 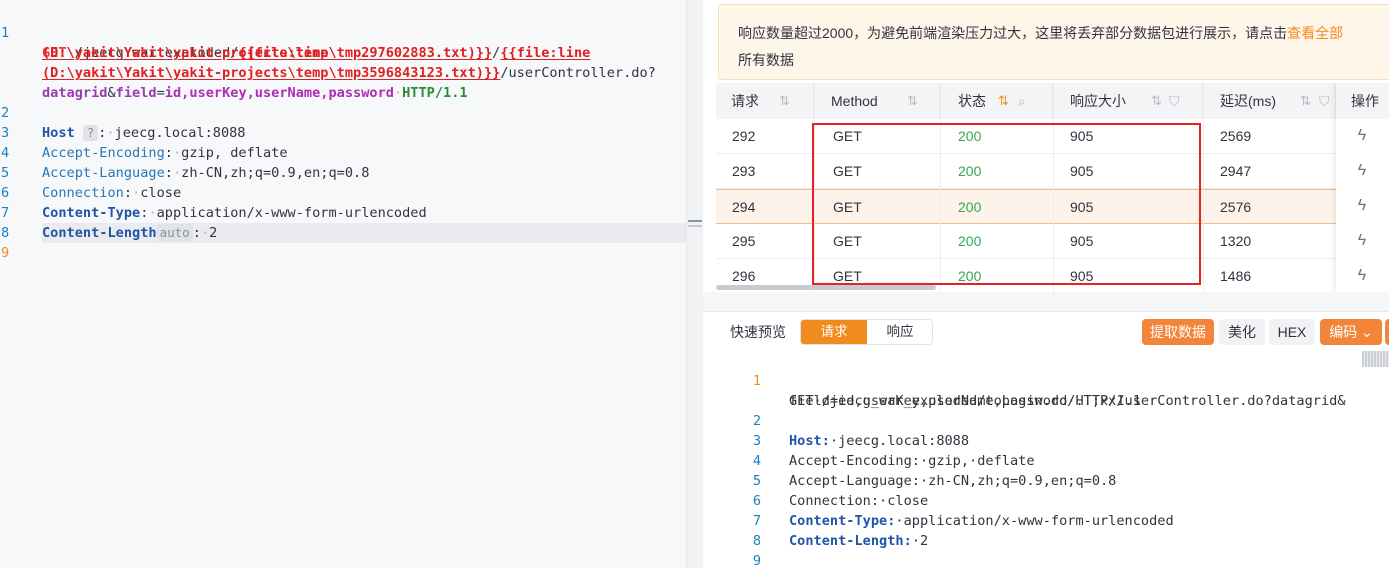 I want to click on column-header-status: 状态 ⇅ ⌕, so click(x=996, y=101).